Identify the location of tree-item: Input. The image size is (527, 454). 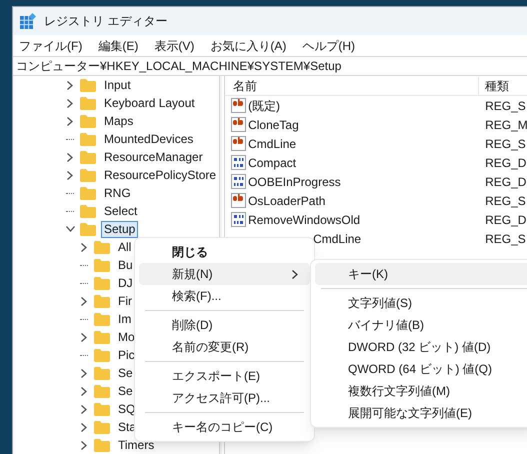
(117, 85).